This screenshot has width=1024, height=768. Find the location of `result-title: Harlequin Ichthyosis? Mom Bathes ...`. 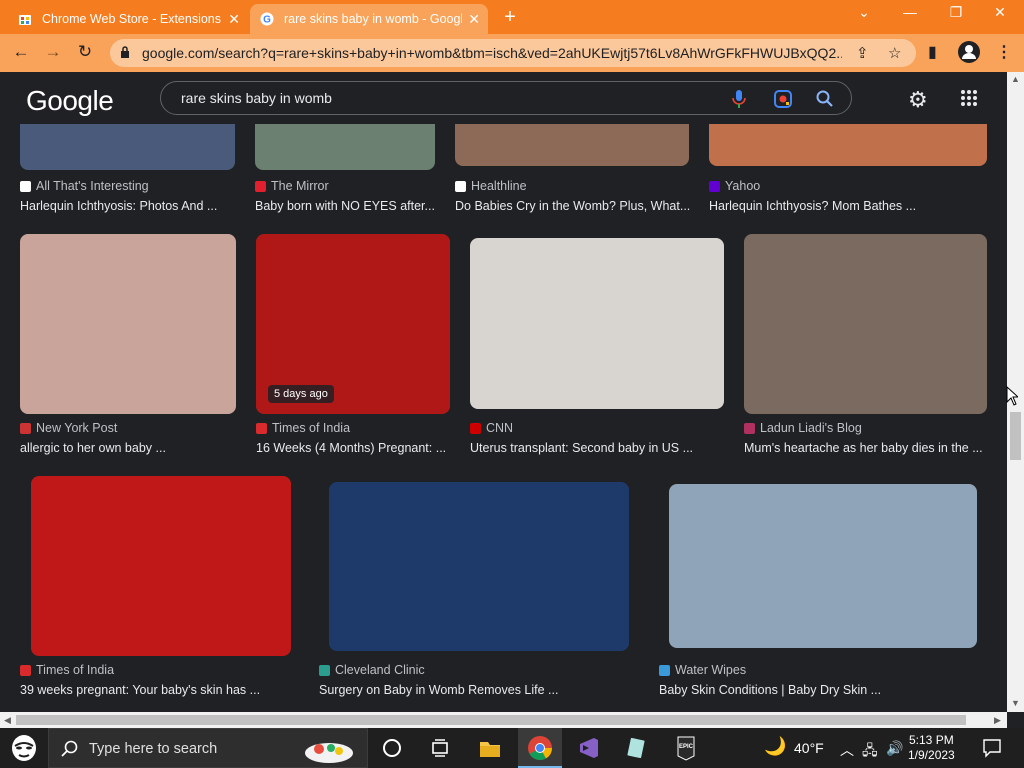

result-title: Harlequin Ichthyosis? Mom Bathes ... is located at coordinates (812, 206).